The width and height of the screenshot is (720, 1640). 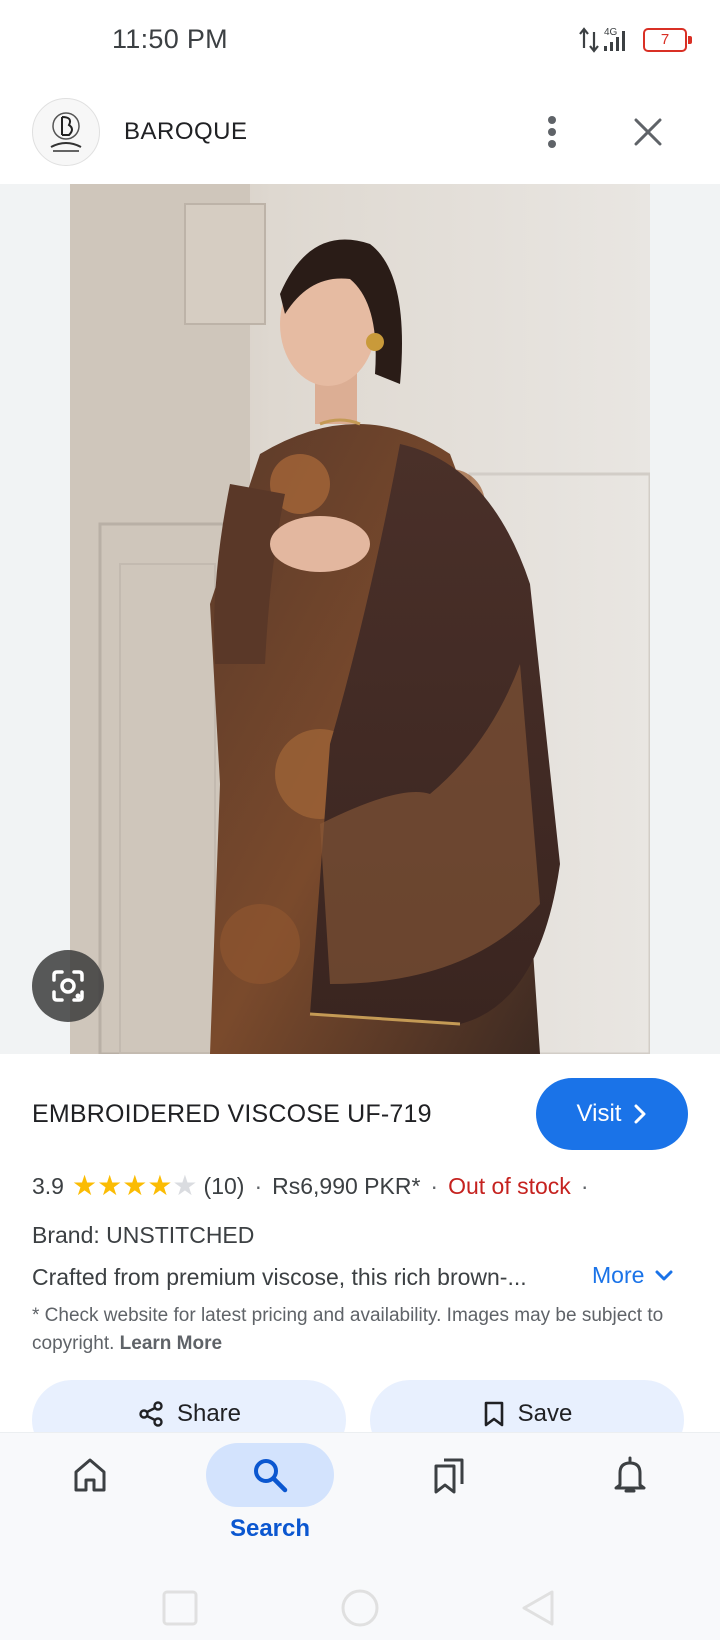 I want to click on more-label: More, so click(x=618, y=1275).